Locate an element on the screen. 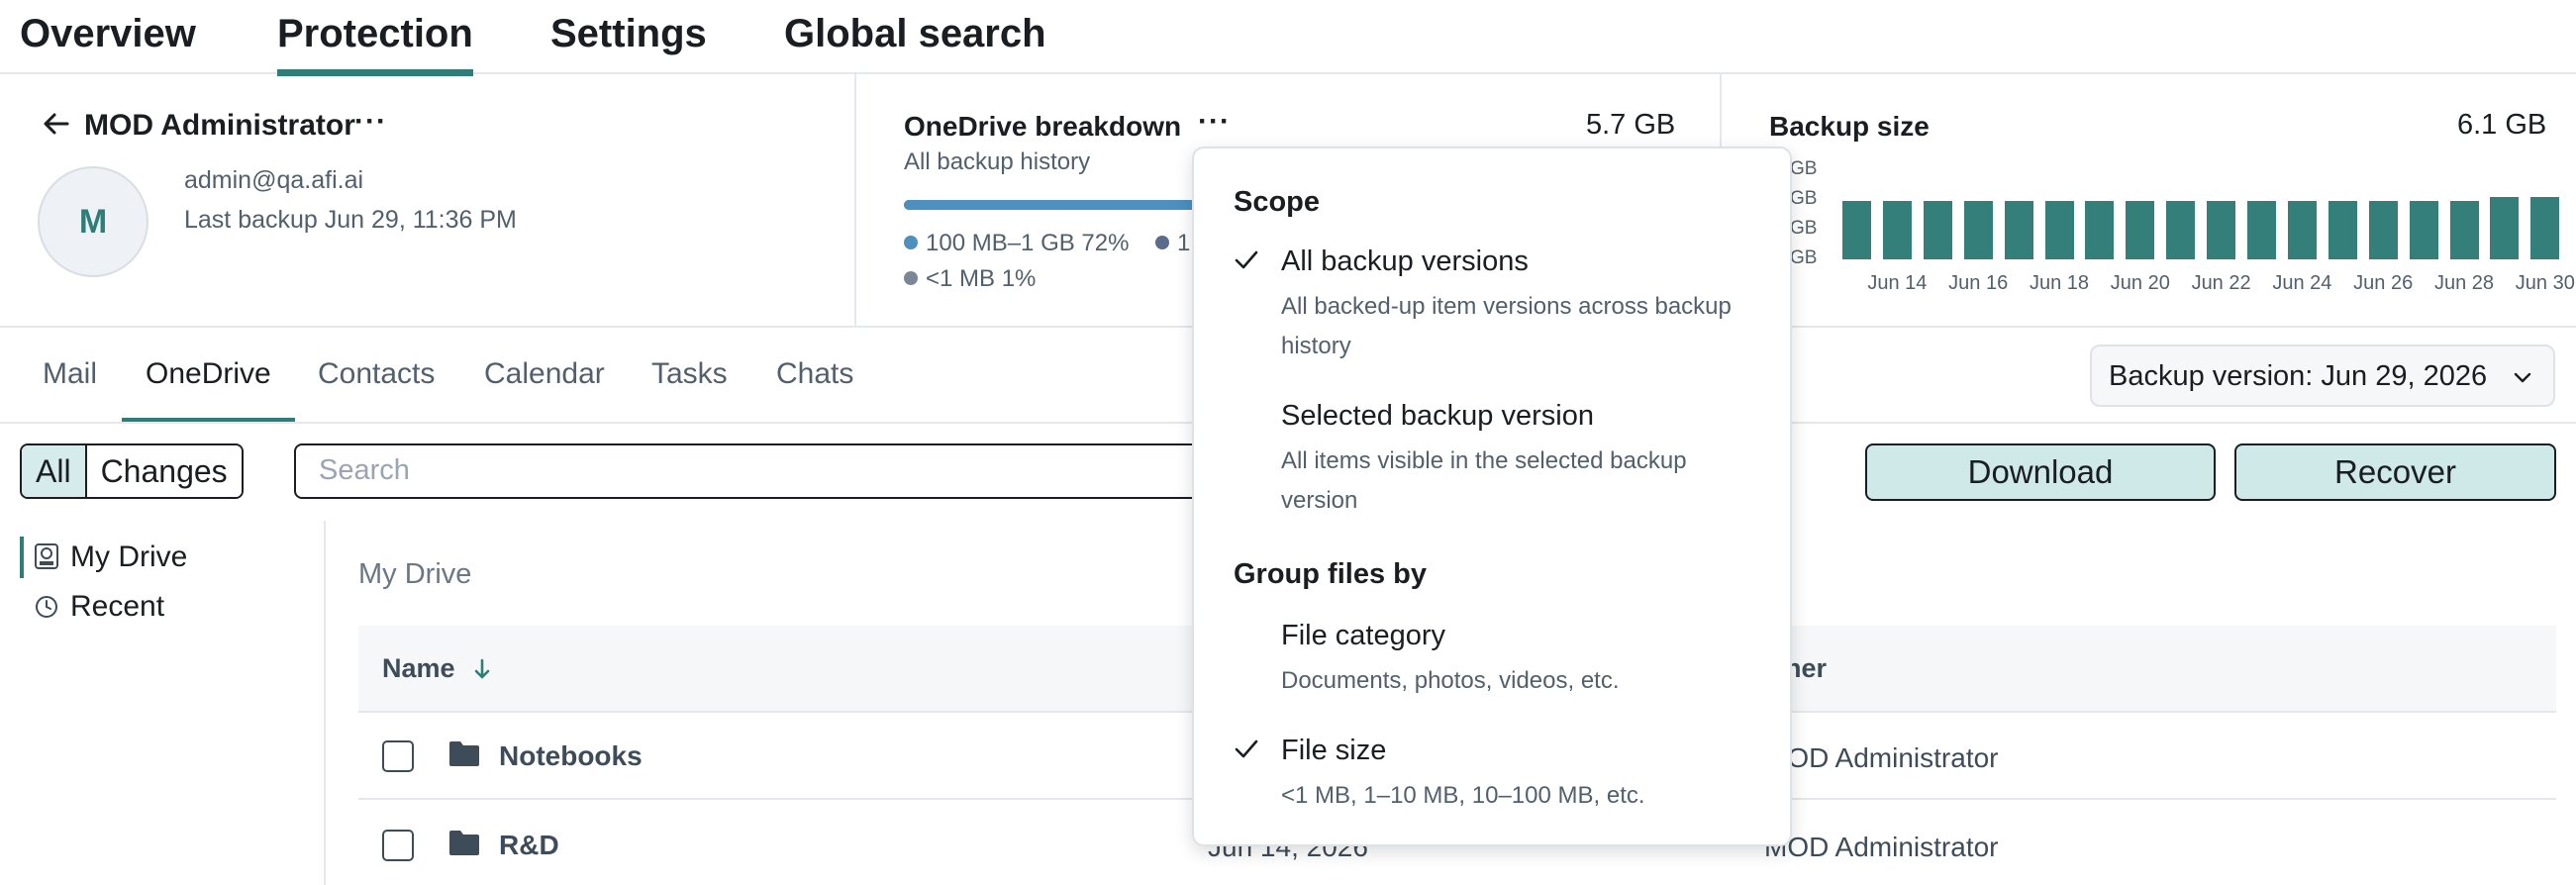  sort-down-icon is located at coordinates (482, 669).